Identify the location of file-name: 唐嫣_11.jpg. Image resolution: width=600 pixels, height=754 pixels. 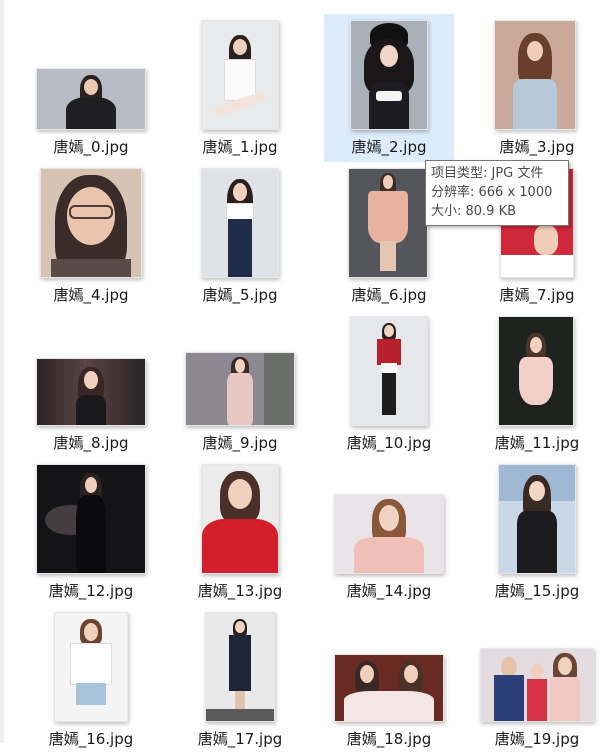
(537, 443).